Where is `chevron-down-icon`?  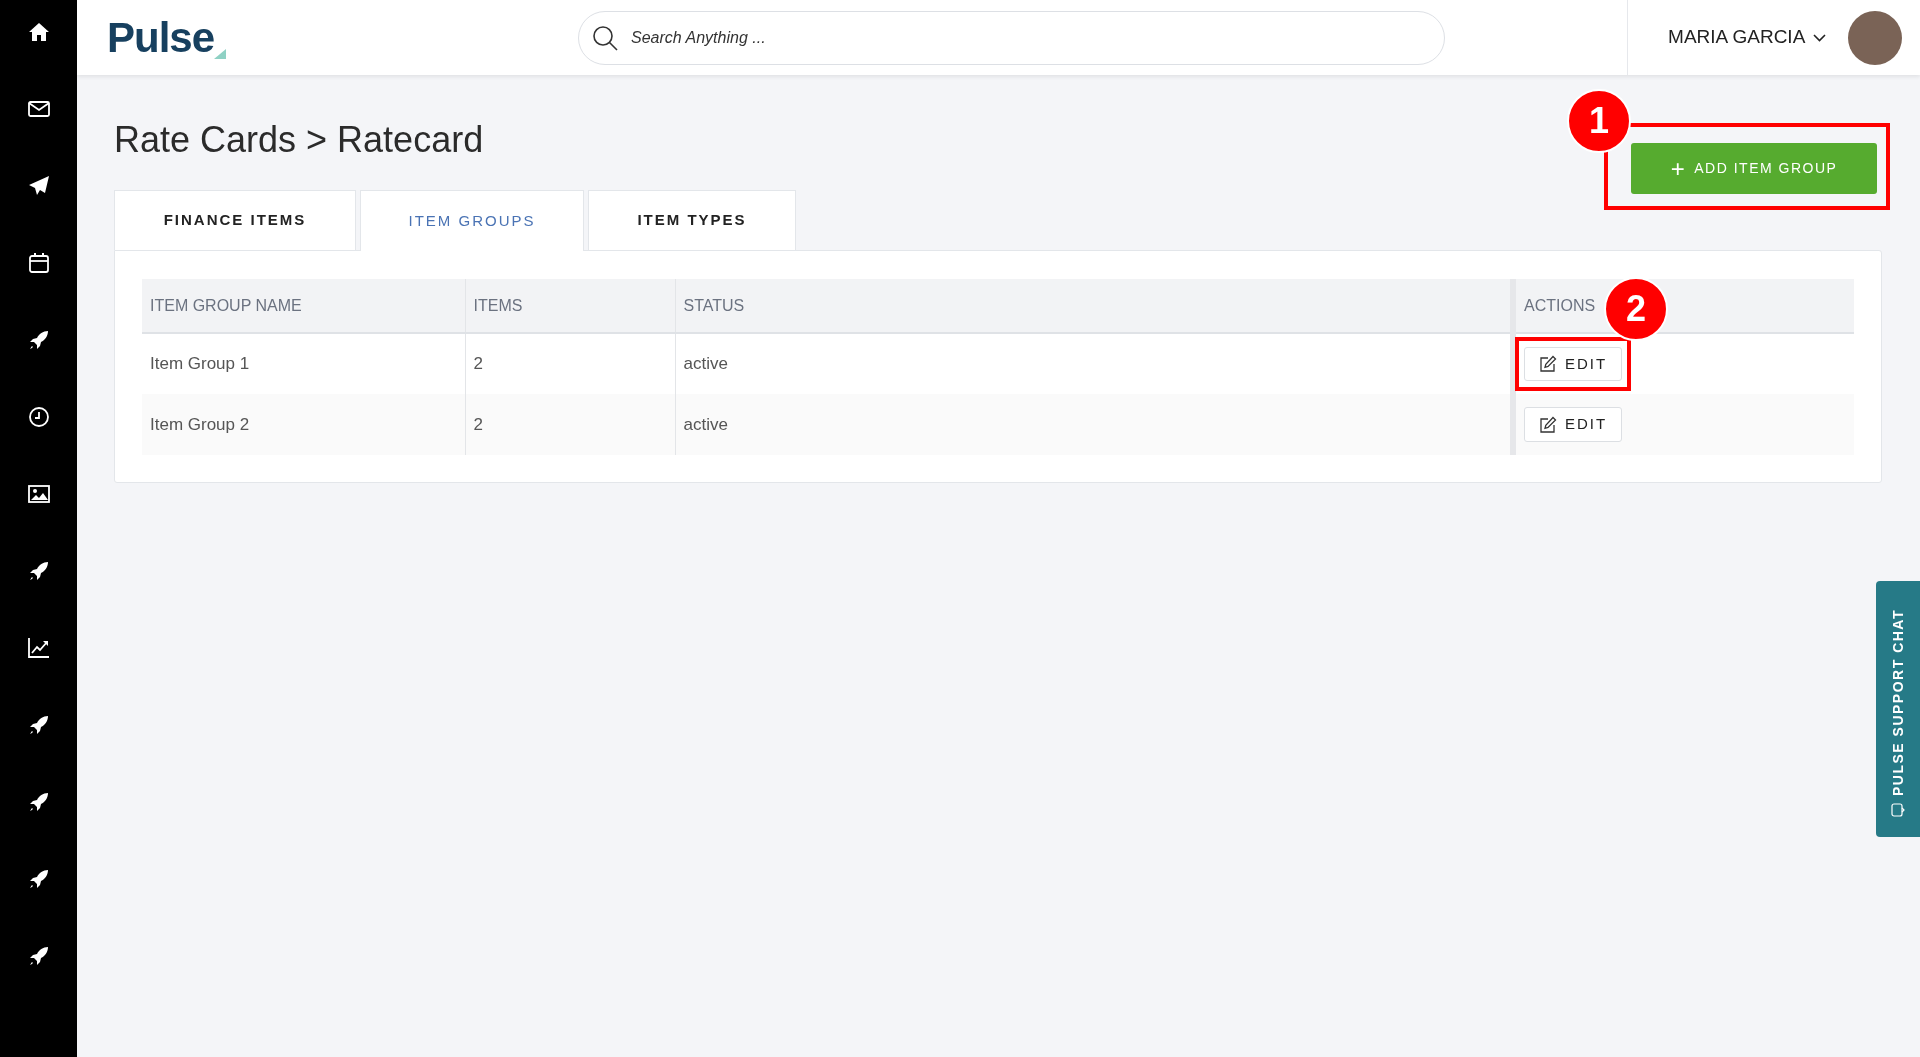 chevron-down-icon is located at coordinates (1820, 37).